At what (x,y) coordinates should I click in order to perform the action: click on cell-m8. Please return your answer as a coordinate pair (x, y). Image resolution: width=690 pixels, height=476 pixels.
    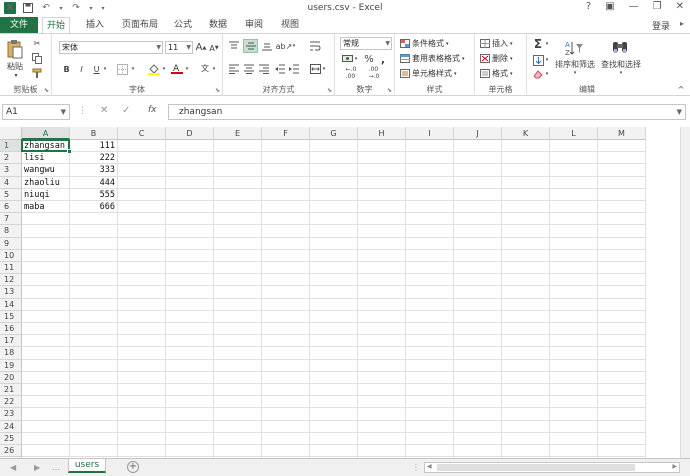
    Looking at the image, I should click on (622, 231).